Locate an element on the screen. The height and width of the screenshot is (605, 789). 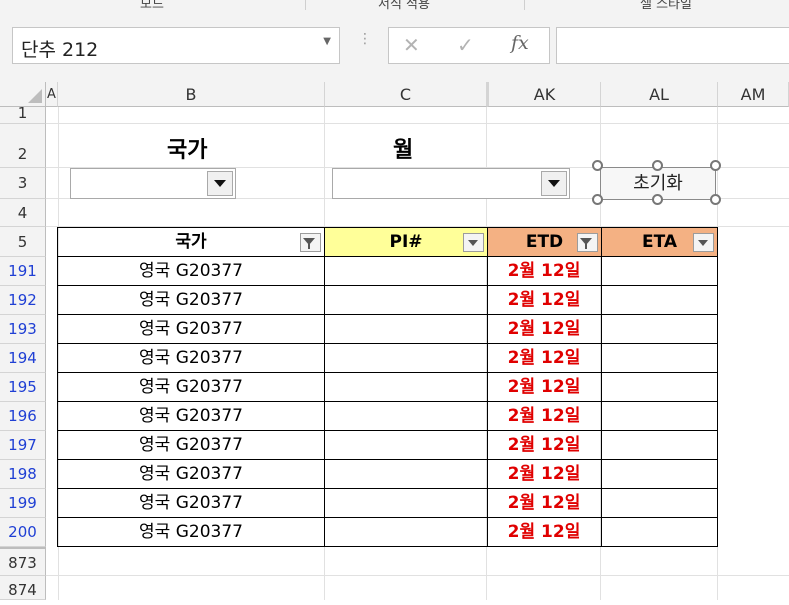
table-header-label: ETA is located at coordinates (659, 242).